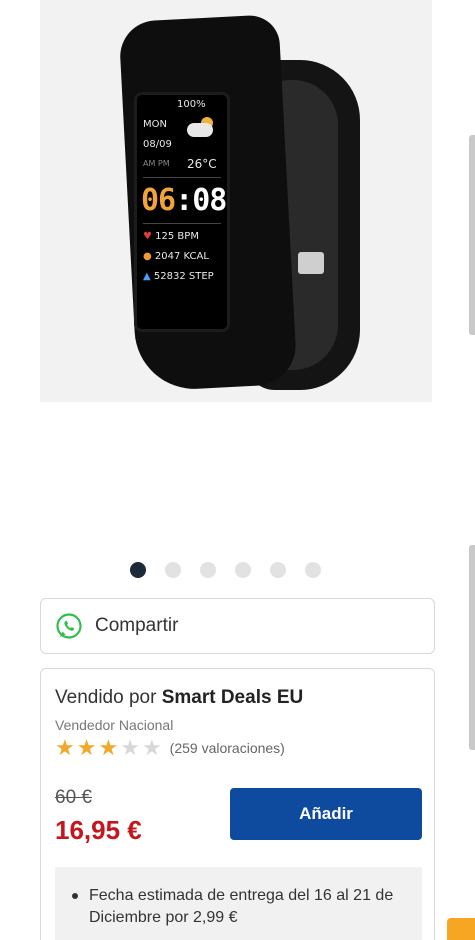 Image resolution: width=475 pixels, height=940 pixels. What do you see at coordinates (73, 797) in the screenshot?
I see `old-price: 60 €` at bounding box center [73, 797].